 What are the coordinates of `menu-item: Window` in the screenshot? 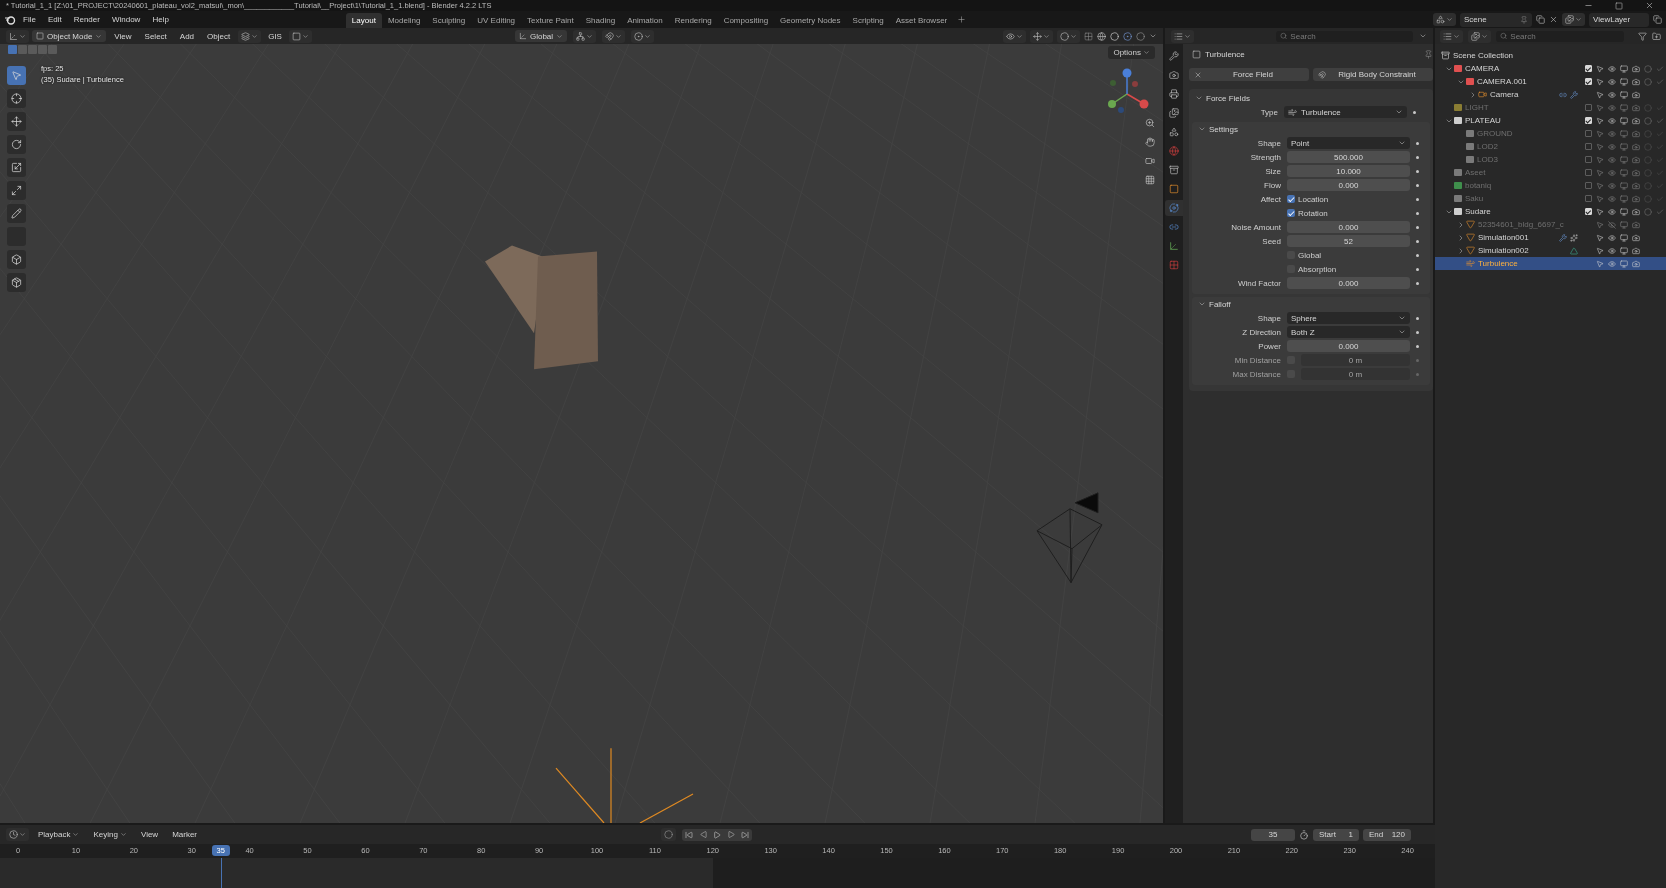 It's located at (126, 19).